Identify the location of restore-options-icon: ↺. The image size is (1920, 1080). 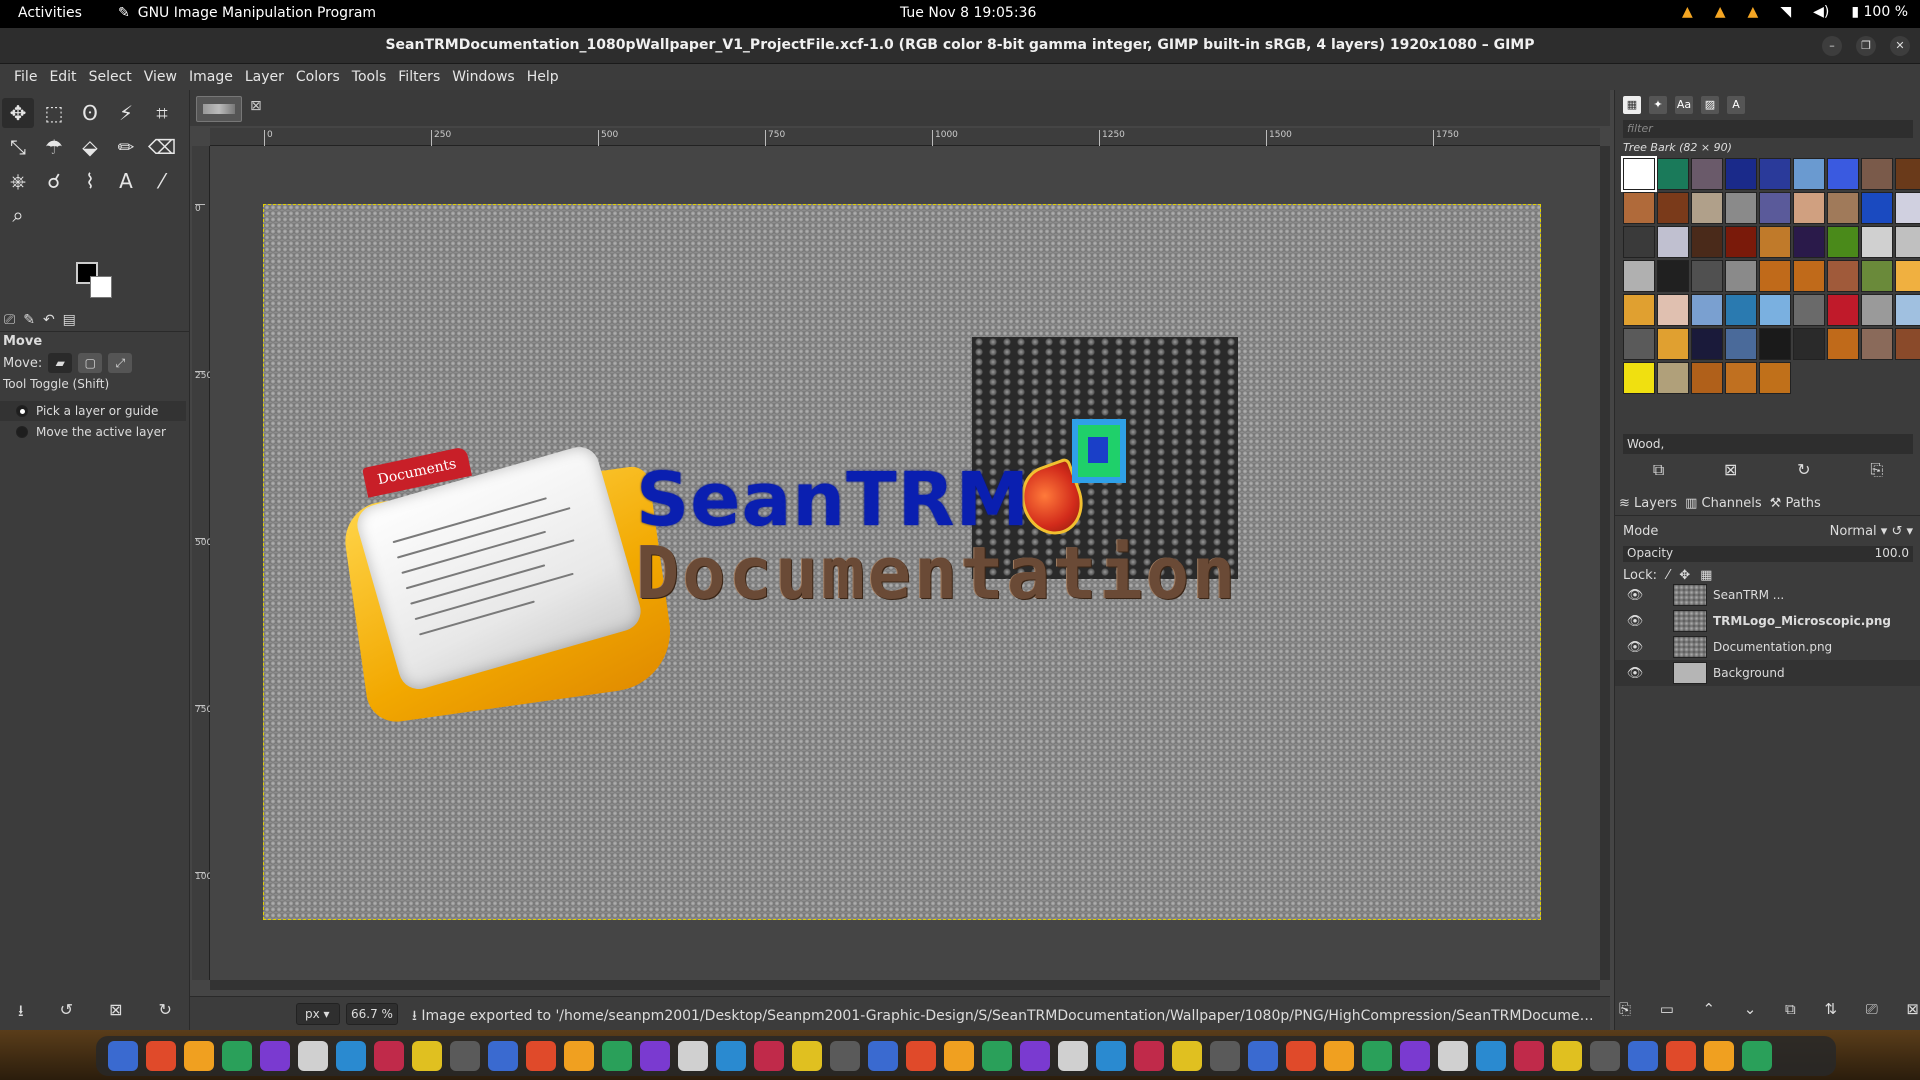
(66, 1013).